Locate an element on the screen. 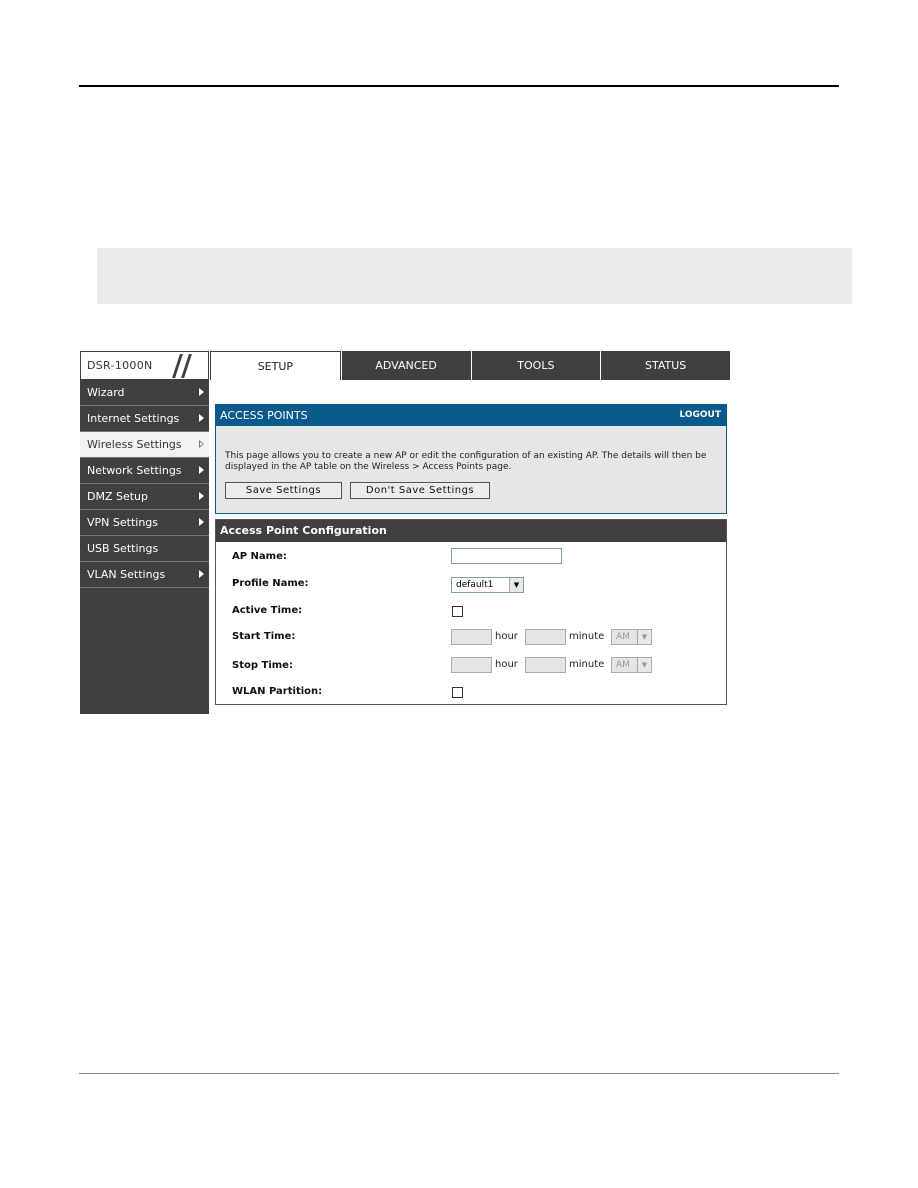 This screenshot has width=918, height=1188. panel-title: ACCESS POINTS is located at coordinates (264, 415).